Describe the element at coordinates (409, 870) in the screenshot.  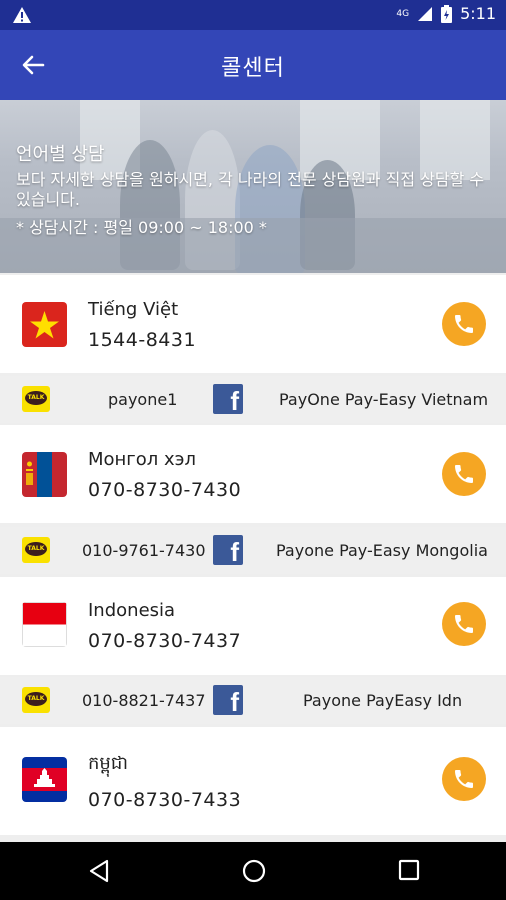
I see `recents-nav-icon` at that location.